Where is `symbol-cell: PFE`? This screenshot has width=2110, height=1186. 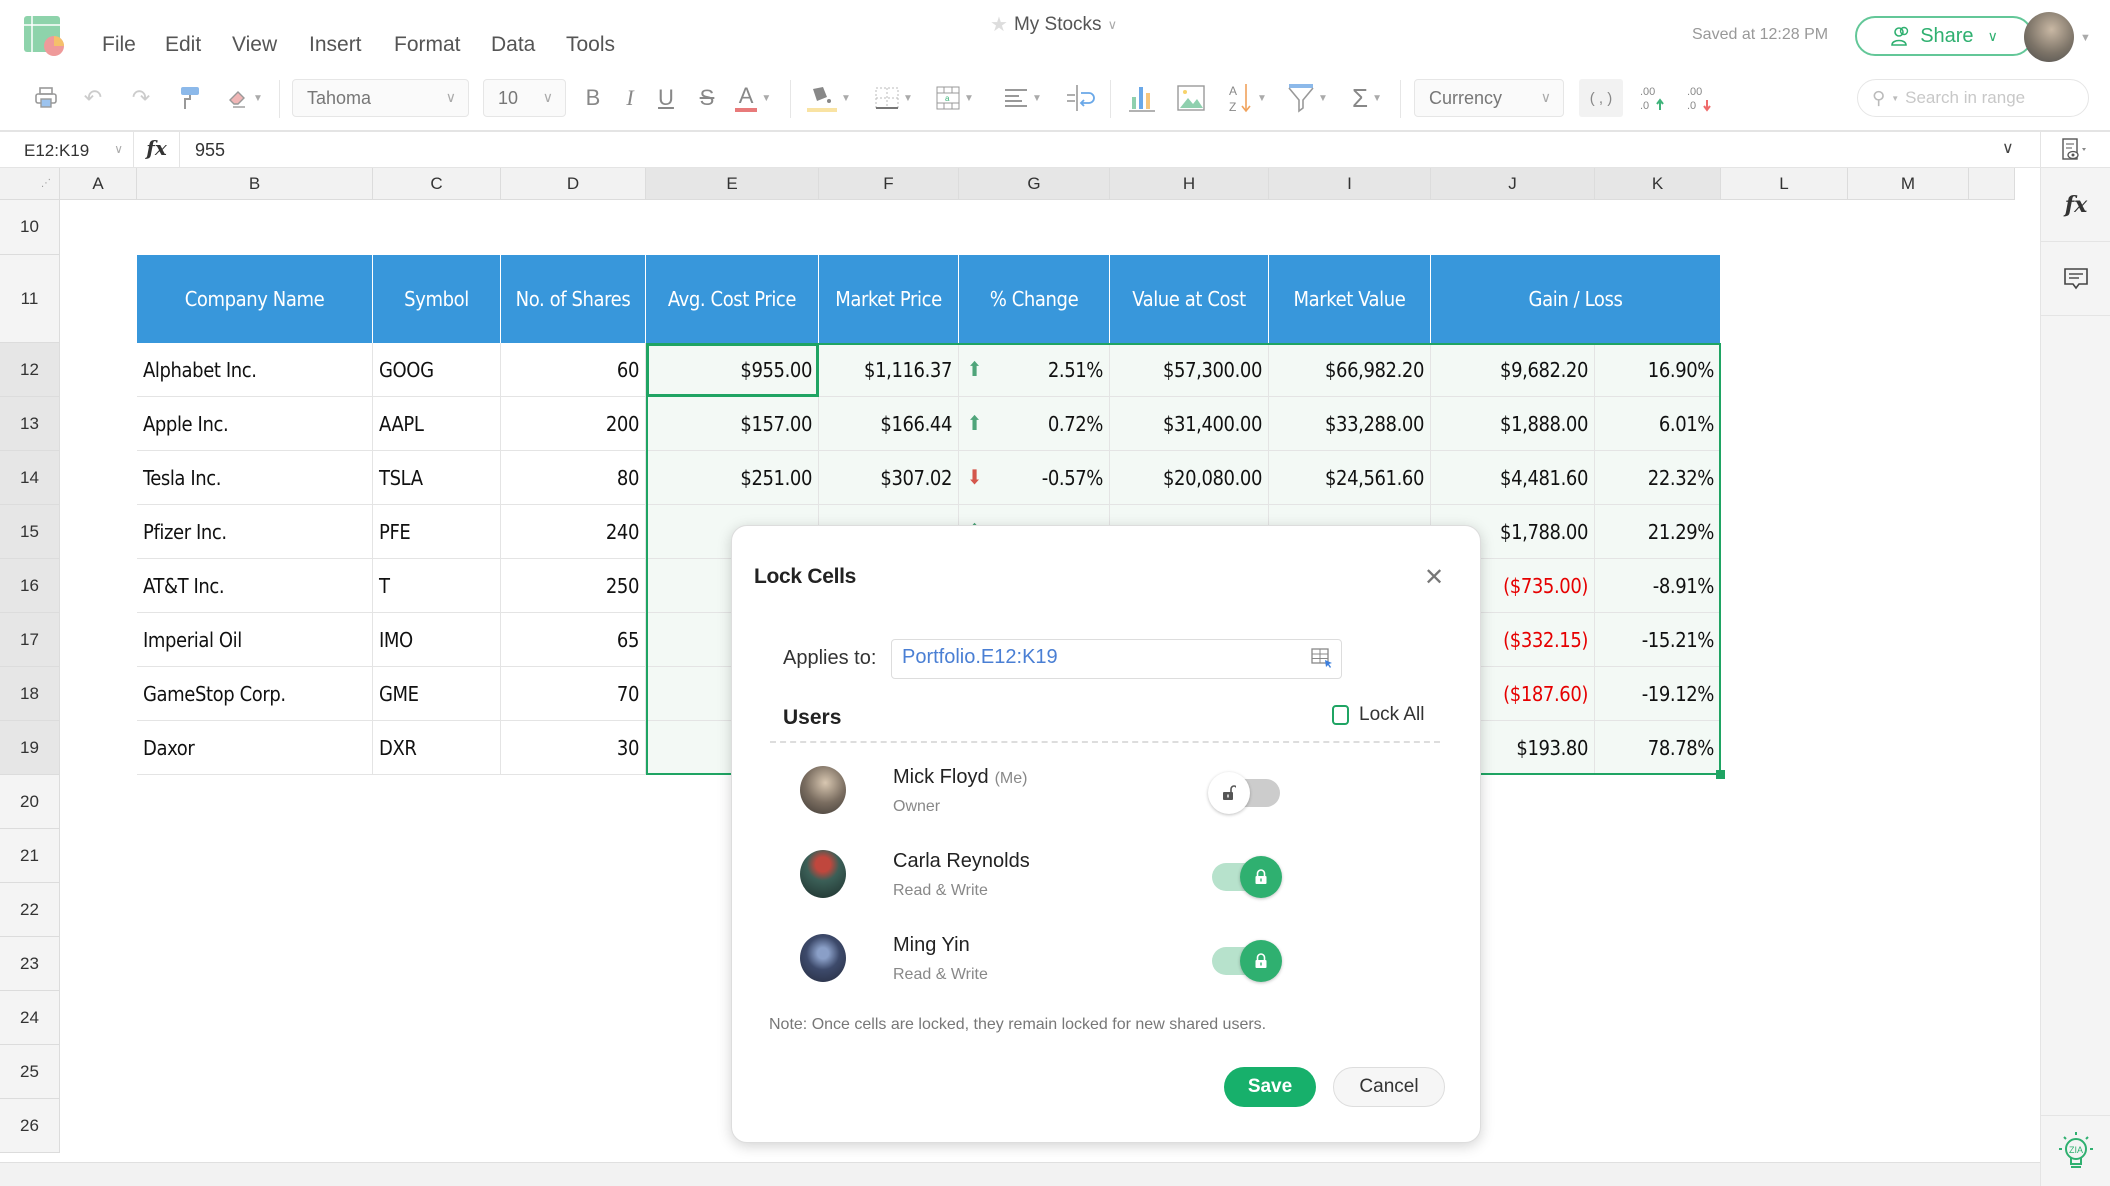 symbol-cell: PFE is located at coordinates (437, 532).